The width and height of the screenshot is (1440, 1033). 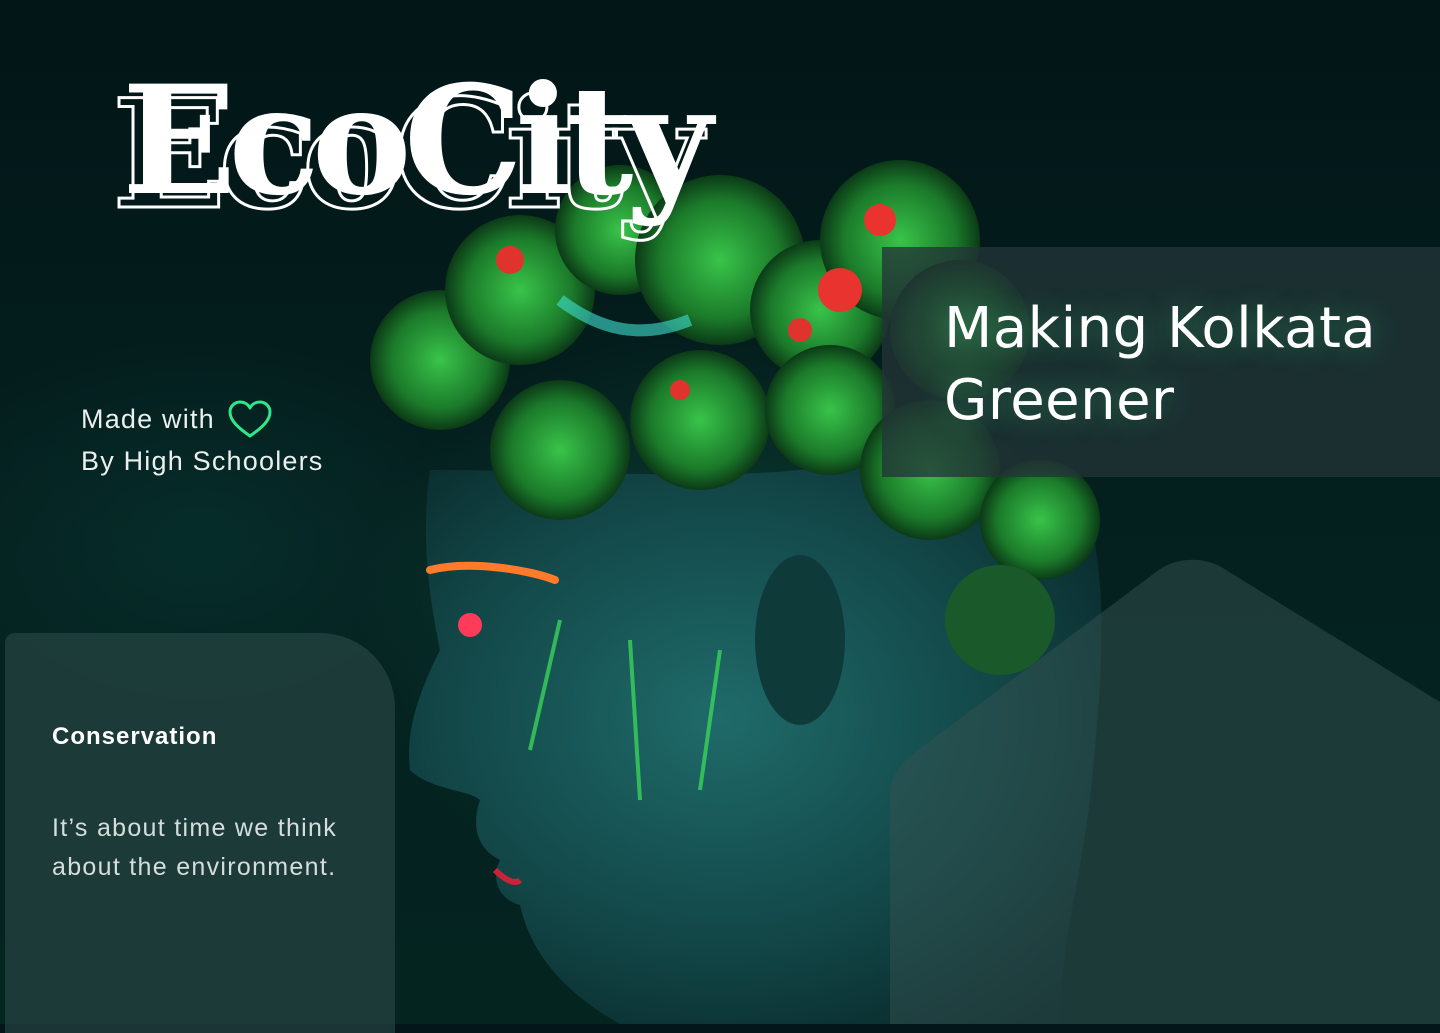 I want to click on made-by-label: By High Schoolers, so click(x=202, y=461).